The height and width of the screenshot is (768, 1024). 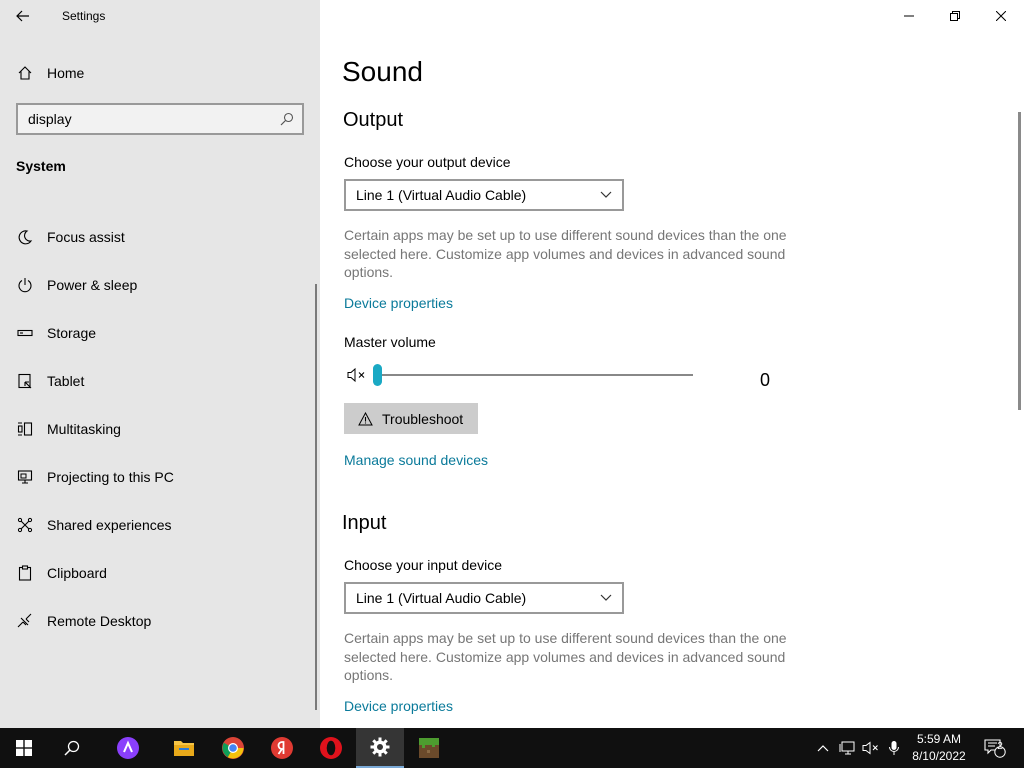 I want to click on storage-icon, so click(x=25, y=333).